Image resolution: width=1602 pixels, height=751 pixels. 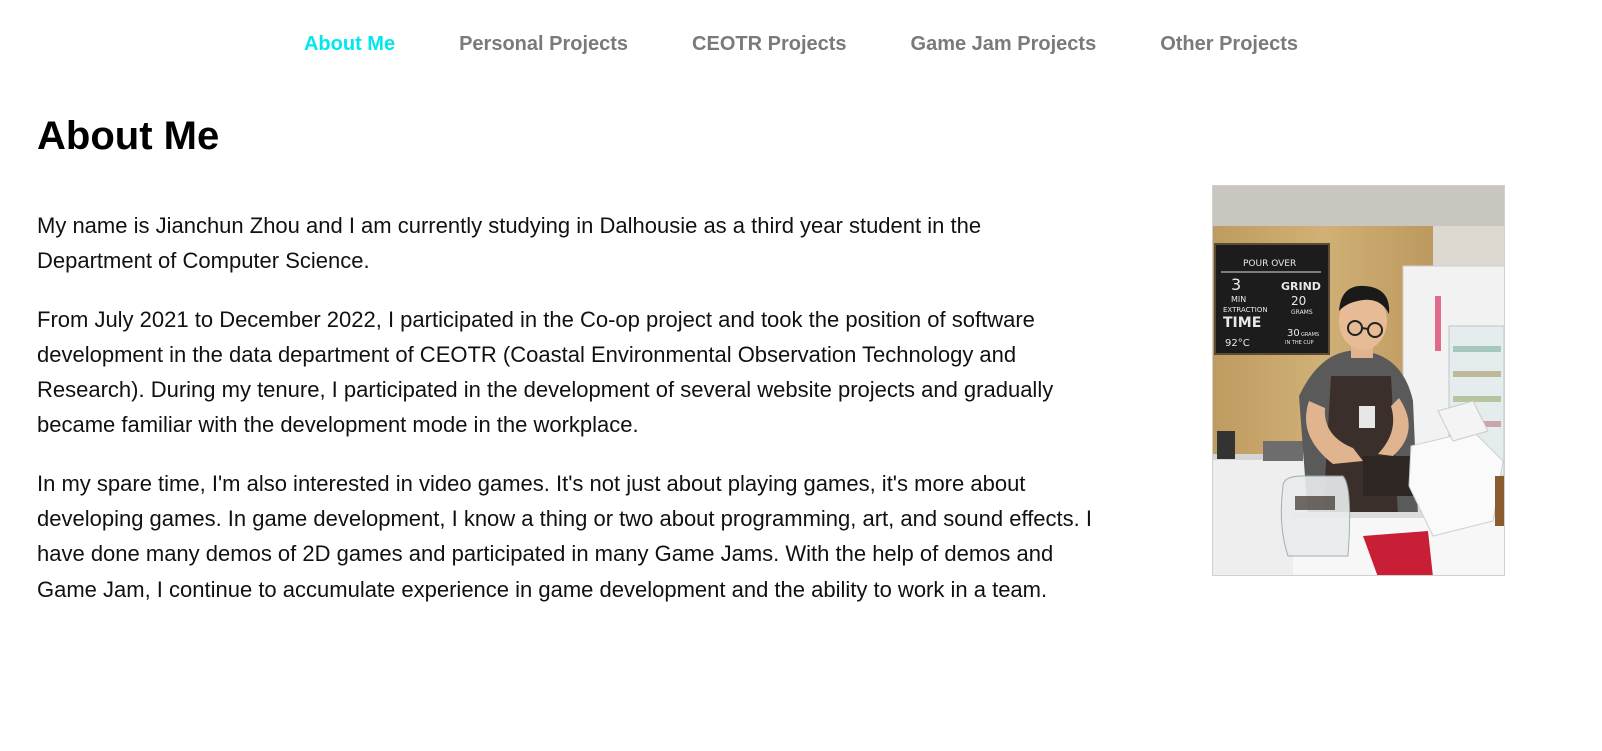 I want to click on chalk-text-extraction: EXTRACTION, so click(x=1245, y=310).